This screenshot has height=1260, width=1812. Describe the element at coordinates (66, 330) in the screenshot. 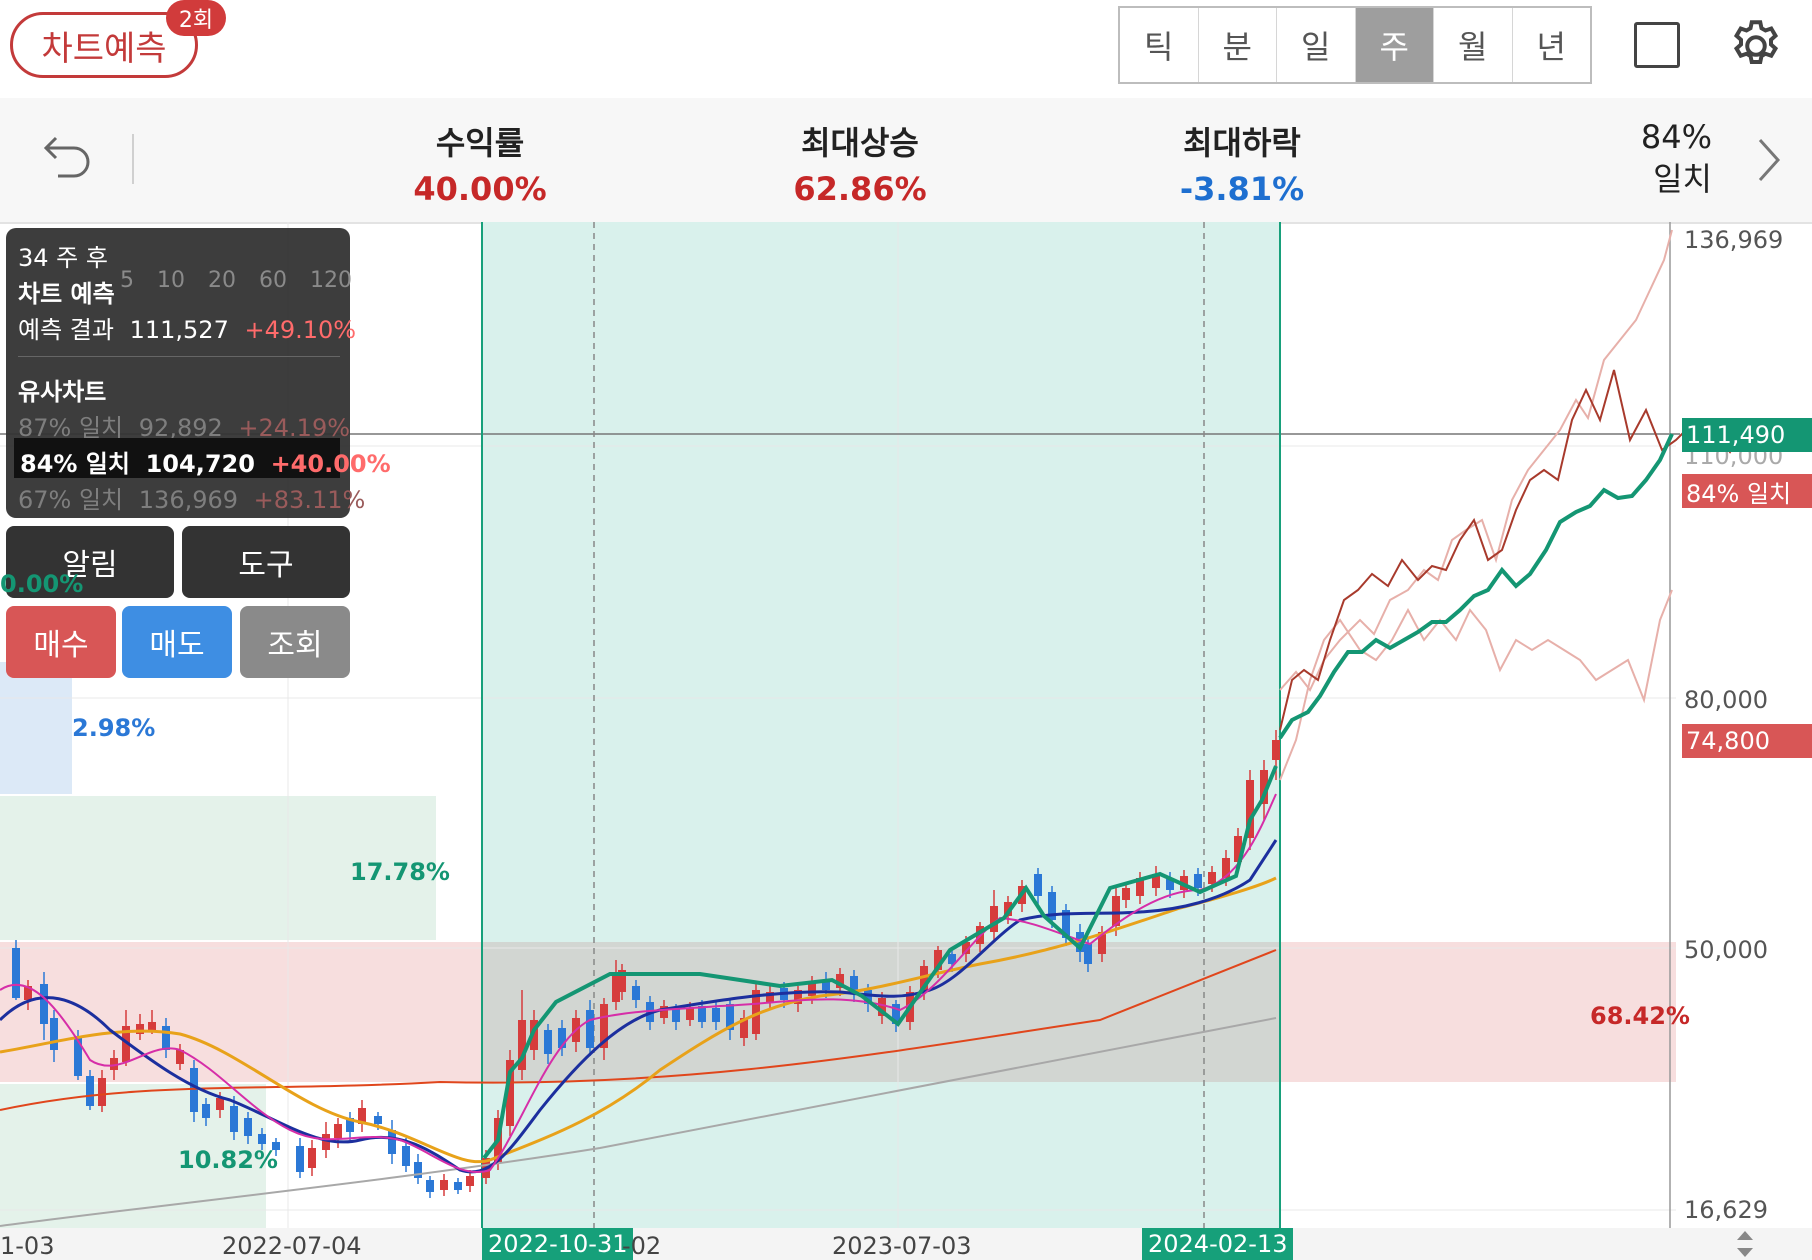

I see `prediction-result-label: 예측 결과` at that location.